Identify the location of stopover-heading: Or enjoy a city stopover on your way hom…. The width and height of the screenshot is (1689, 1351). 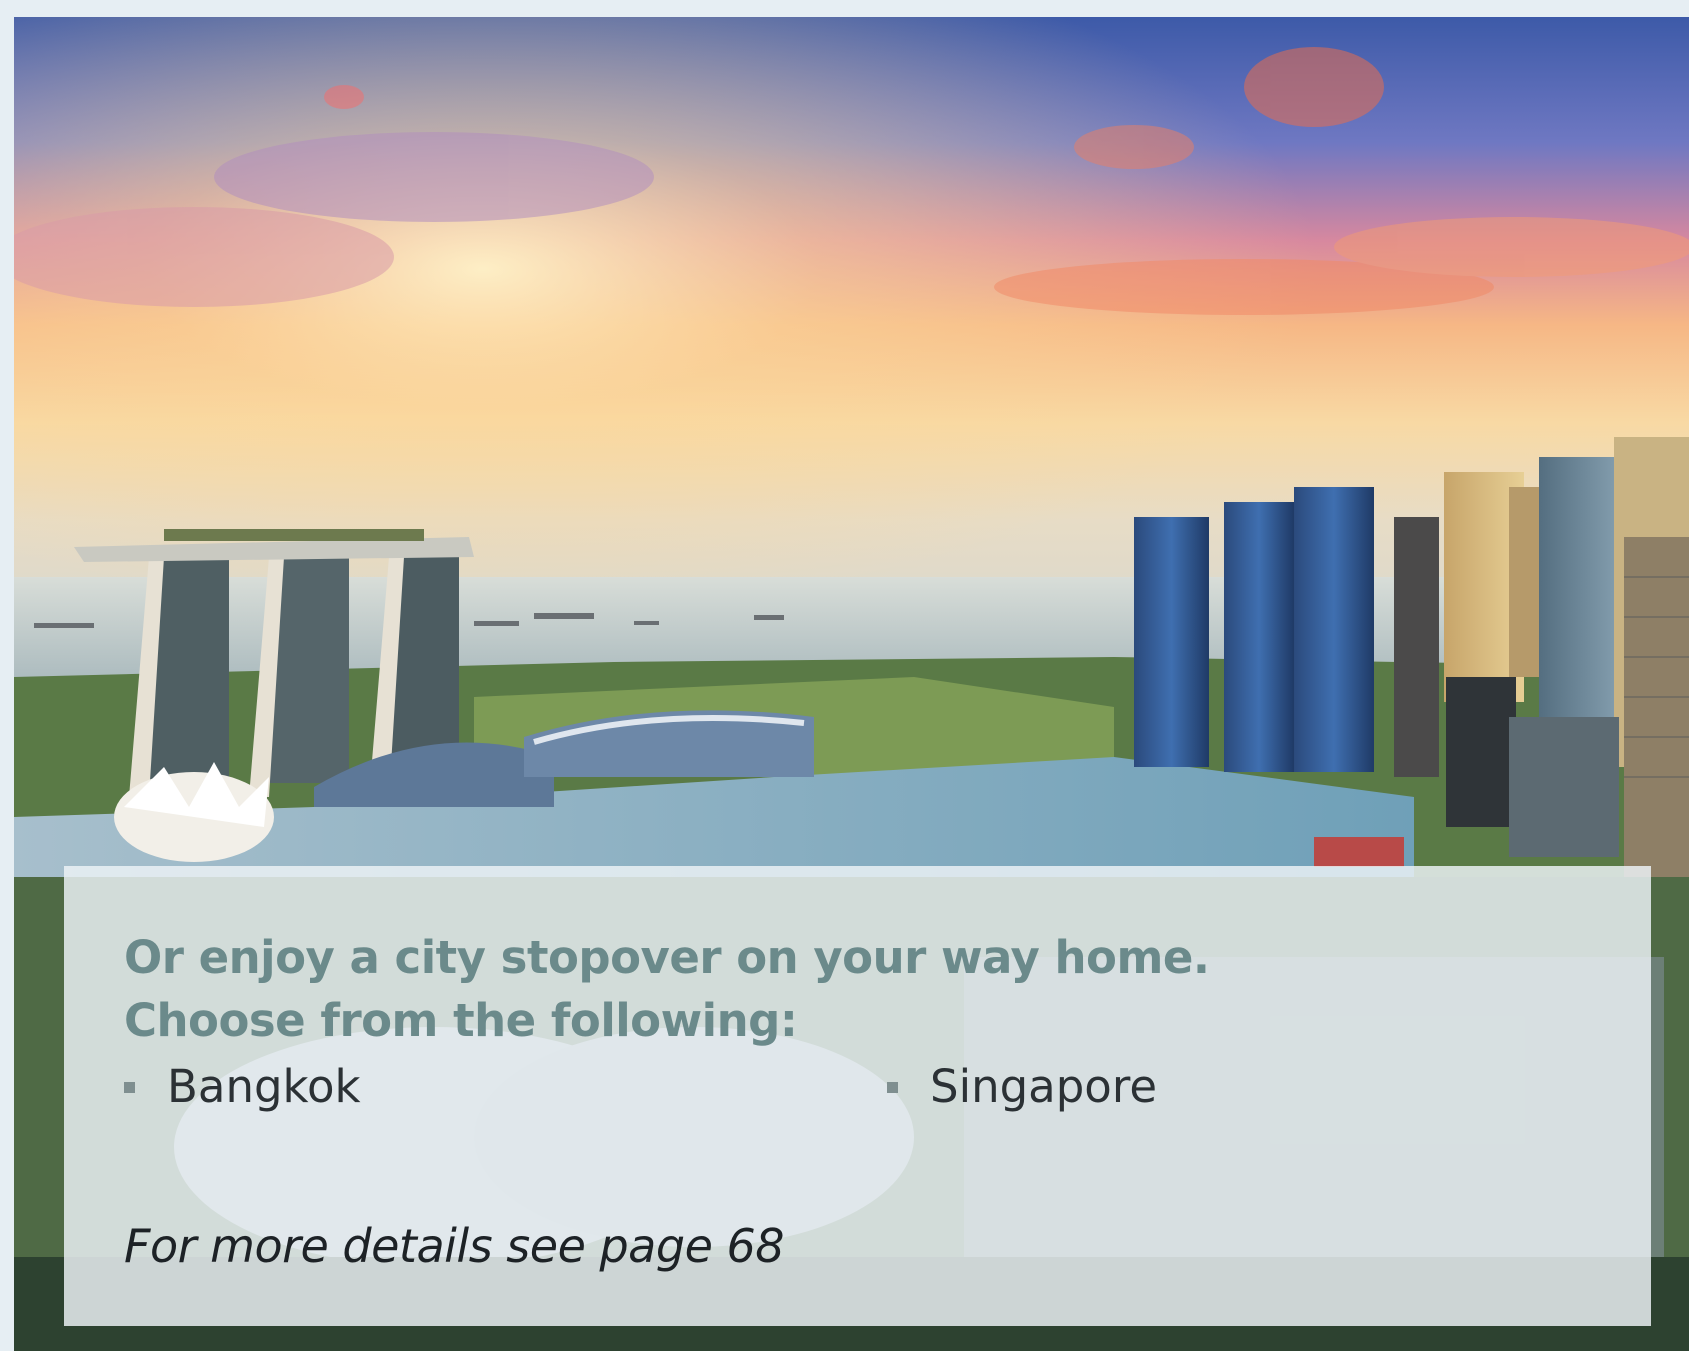
(667, 989).